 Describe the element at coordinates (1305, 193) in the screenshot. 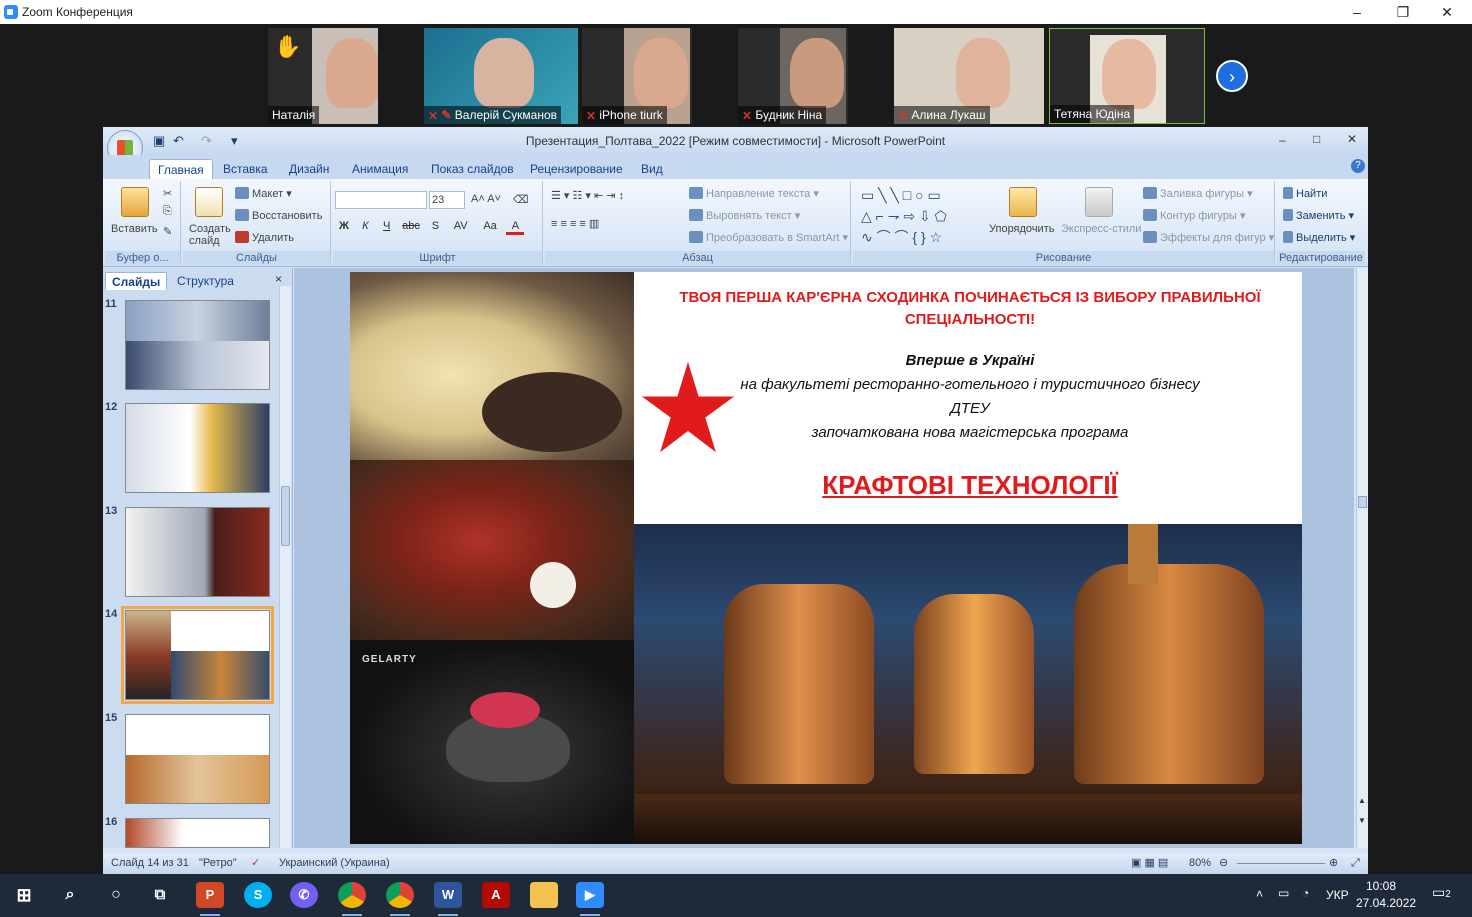

I see `find-button: Найти` at that location.